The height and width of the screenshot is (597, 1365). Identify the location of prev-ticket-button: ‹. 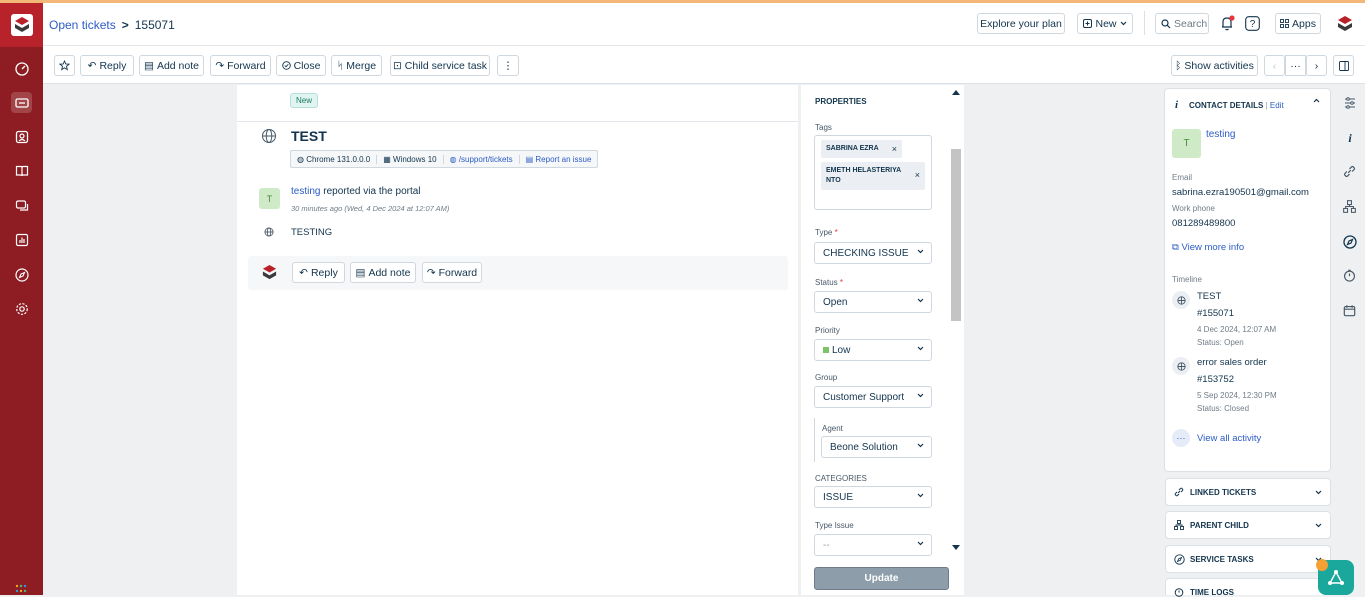
(1274, 65).